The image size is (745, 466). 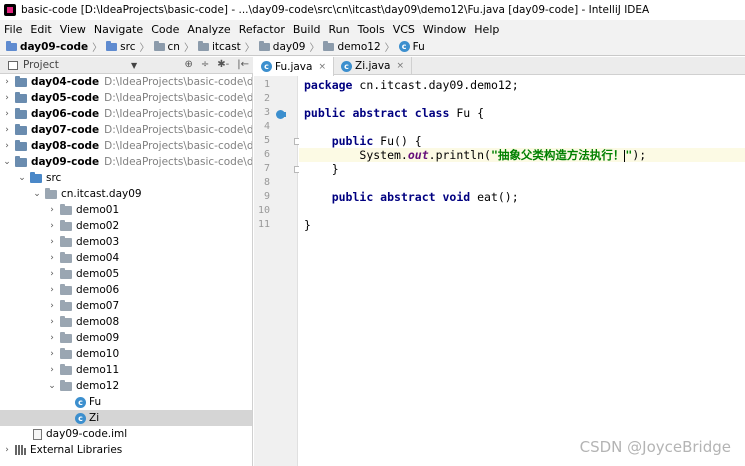 What do you see at coordinates (126, 386) in the screenshot?
I see `tree-folder-demo12: ⌄ demo12` at bounding box center [126, 386].